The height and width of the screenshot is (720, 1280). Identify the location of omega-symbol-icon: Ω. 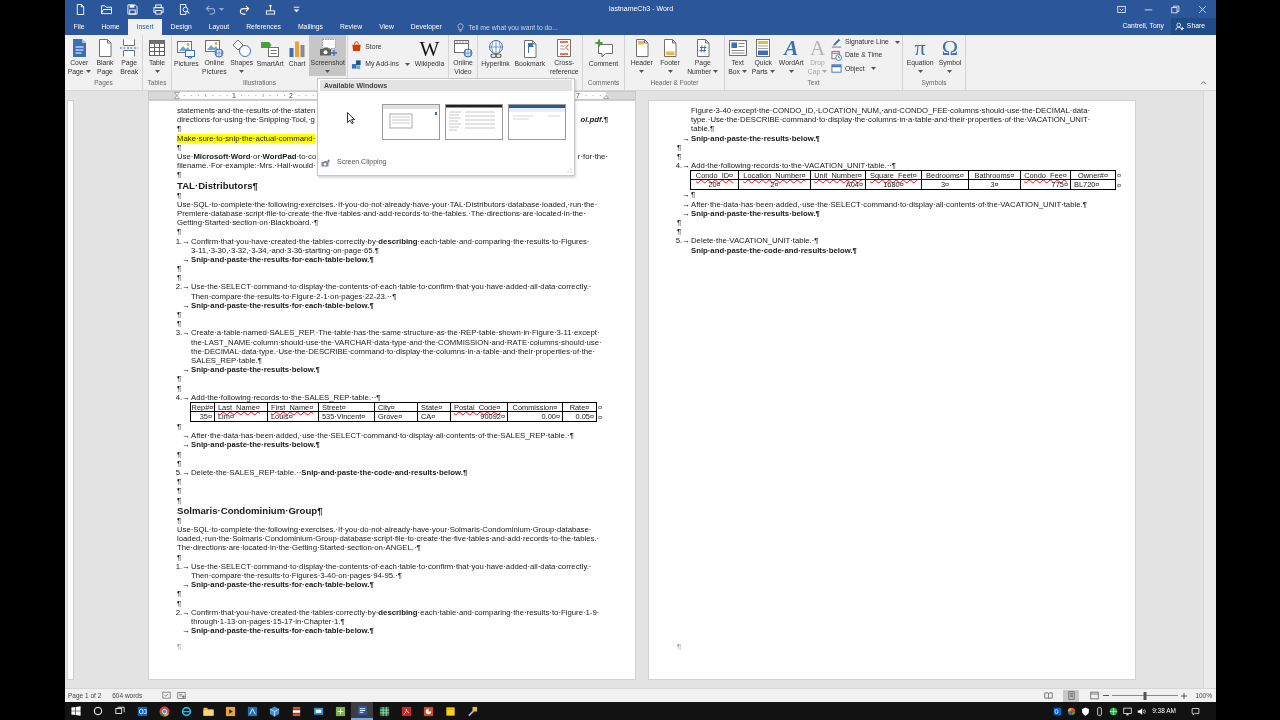
(950, 48).